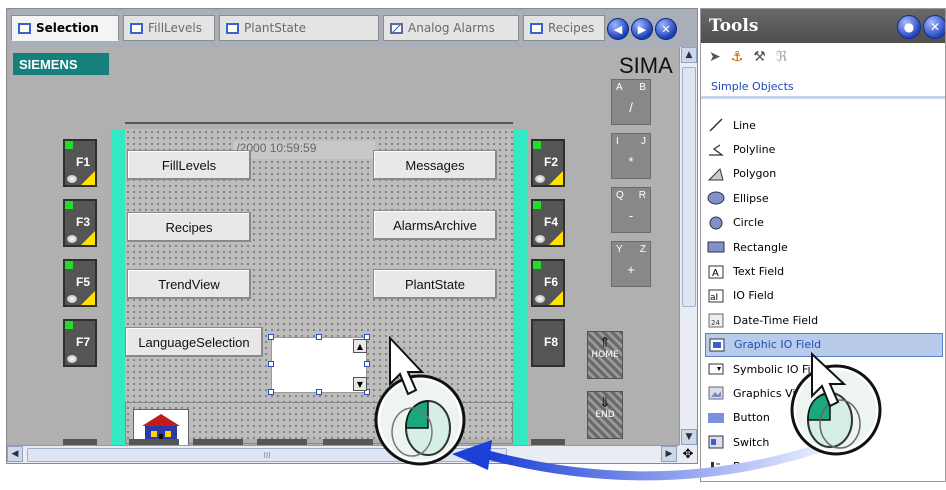 This screenshot has height=490, width=946. I want to click on svg-text: A, so click(715, 273).